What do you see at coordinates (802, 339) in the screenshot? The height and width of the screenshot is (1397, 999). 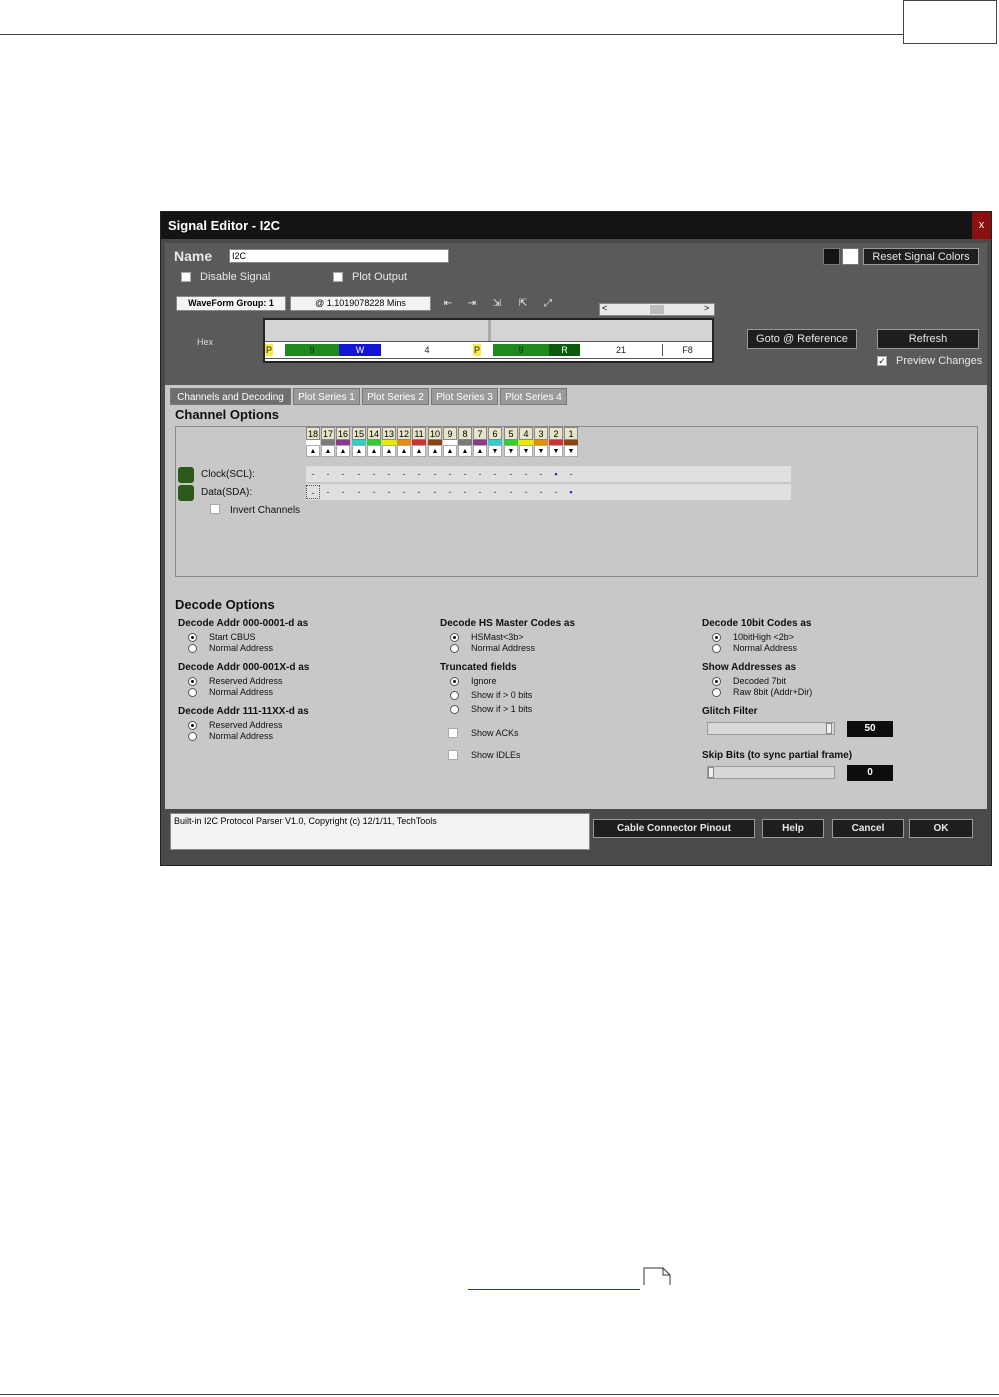 I see `goto-reference-button: Goto @ Reference` at bounding box center [802, 339].